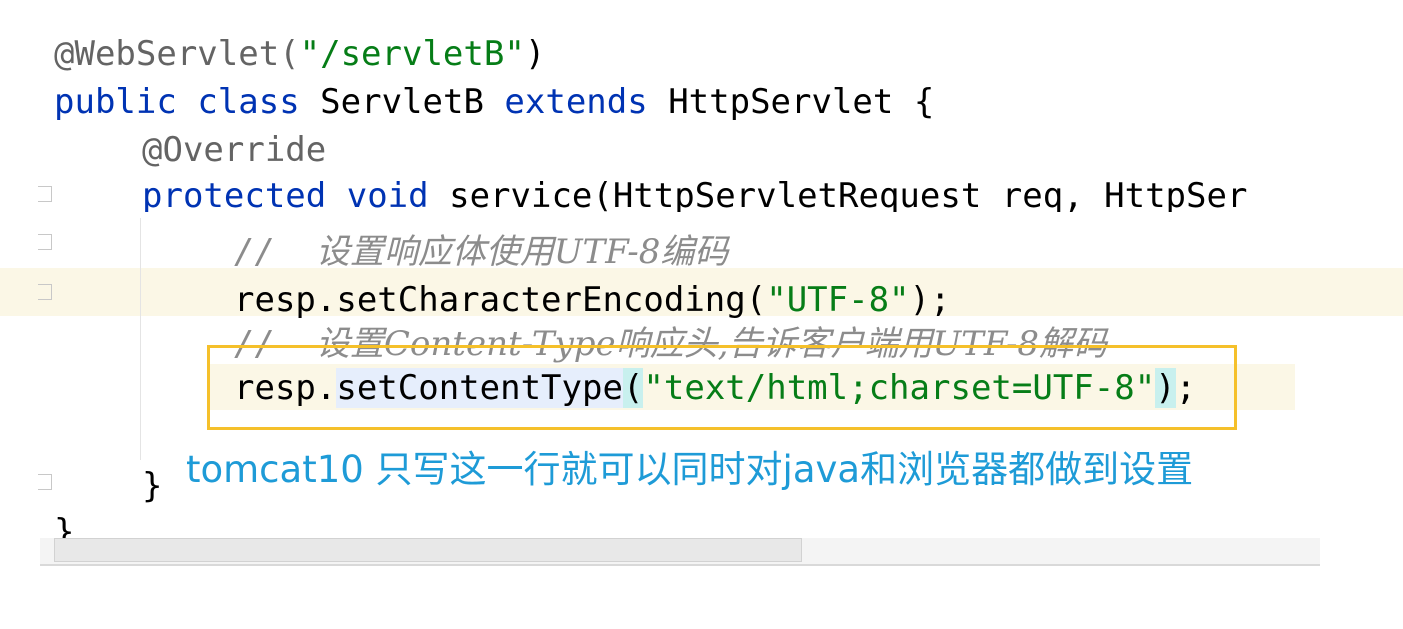  I want to click on code-token: HttpServlet {, so click(801, 102).